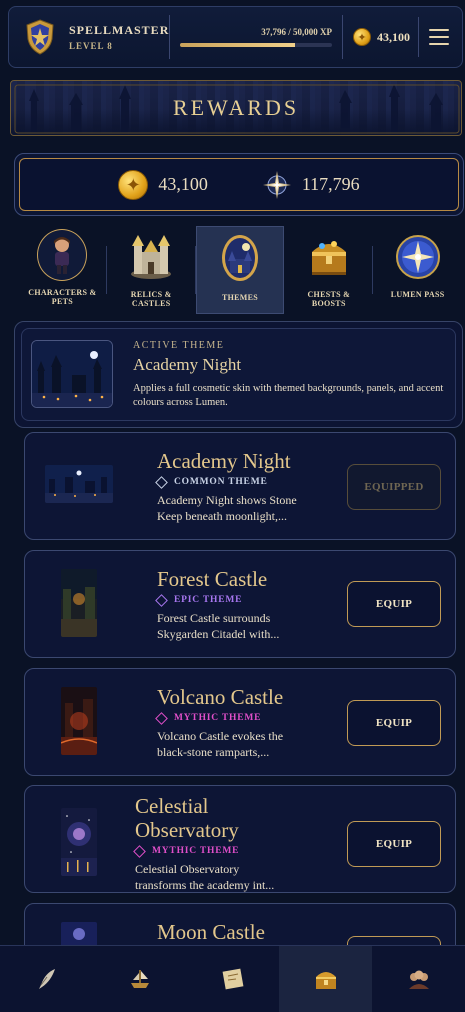 This screenshot has height=1012, width=465. Describe the element at coordinates (62, 292) in the screenshot. I see `tab-label: CHARACTERS &` at that location.